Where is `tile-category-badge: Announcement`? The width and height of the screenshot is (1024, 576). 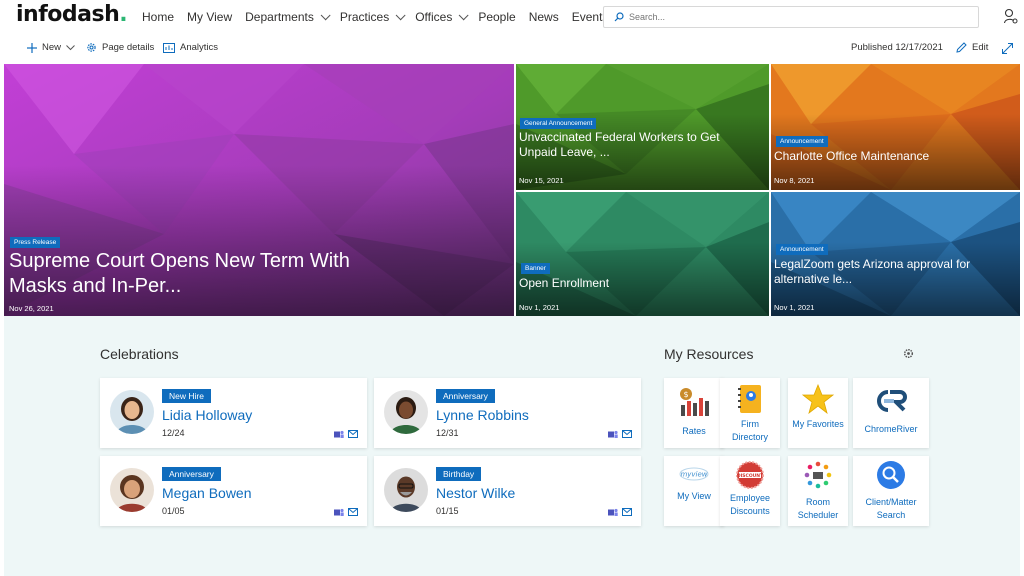
tile-category-badge: Announcement is located at coordinates (802, 141).